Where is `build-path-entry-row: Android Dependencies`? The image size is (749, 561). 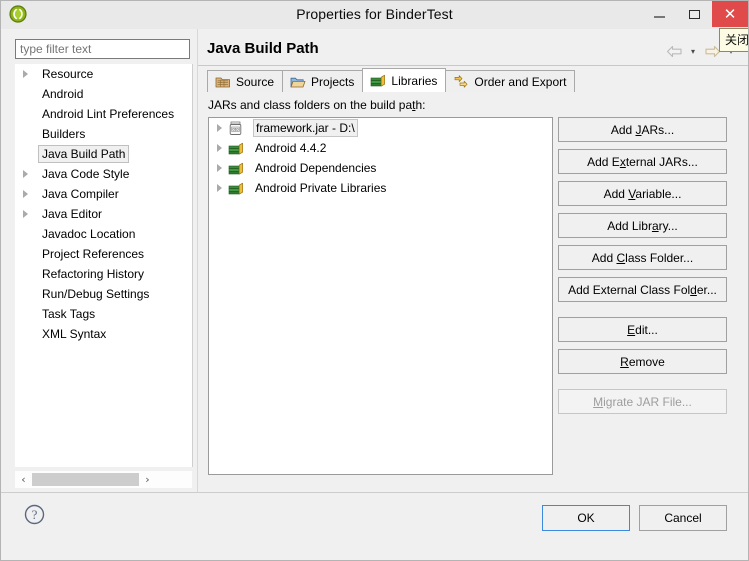
build-path-entry-row: Android Dependencies is located at coordinates (380, 168).